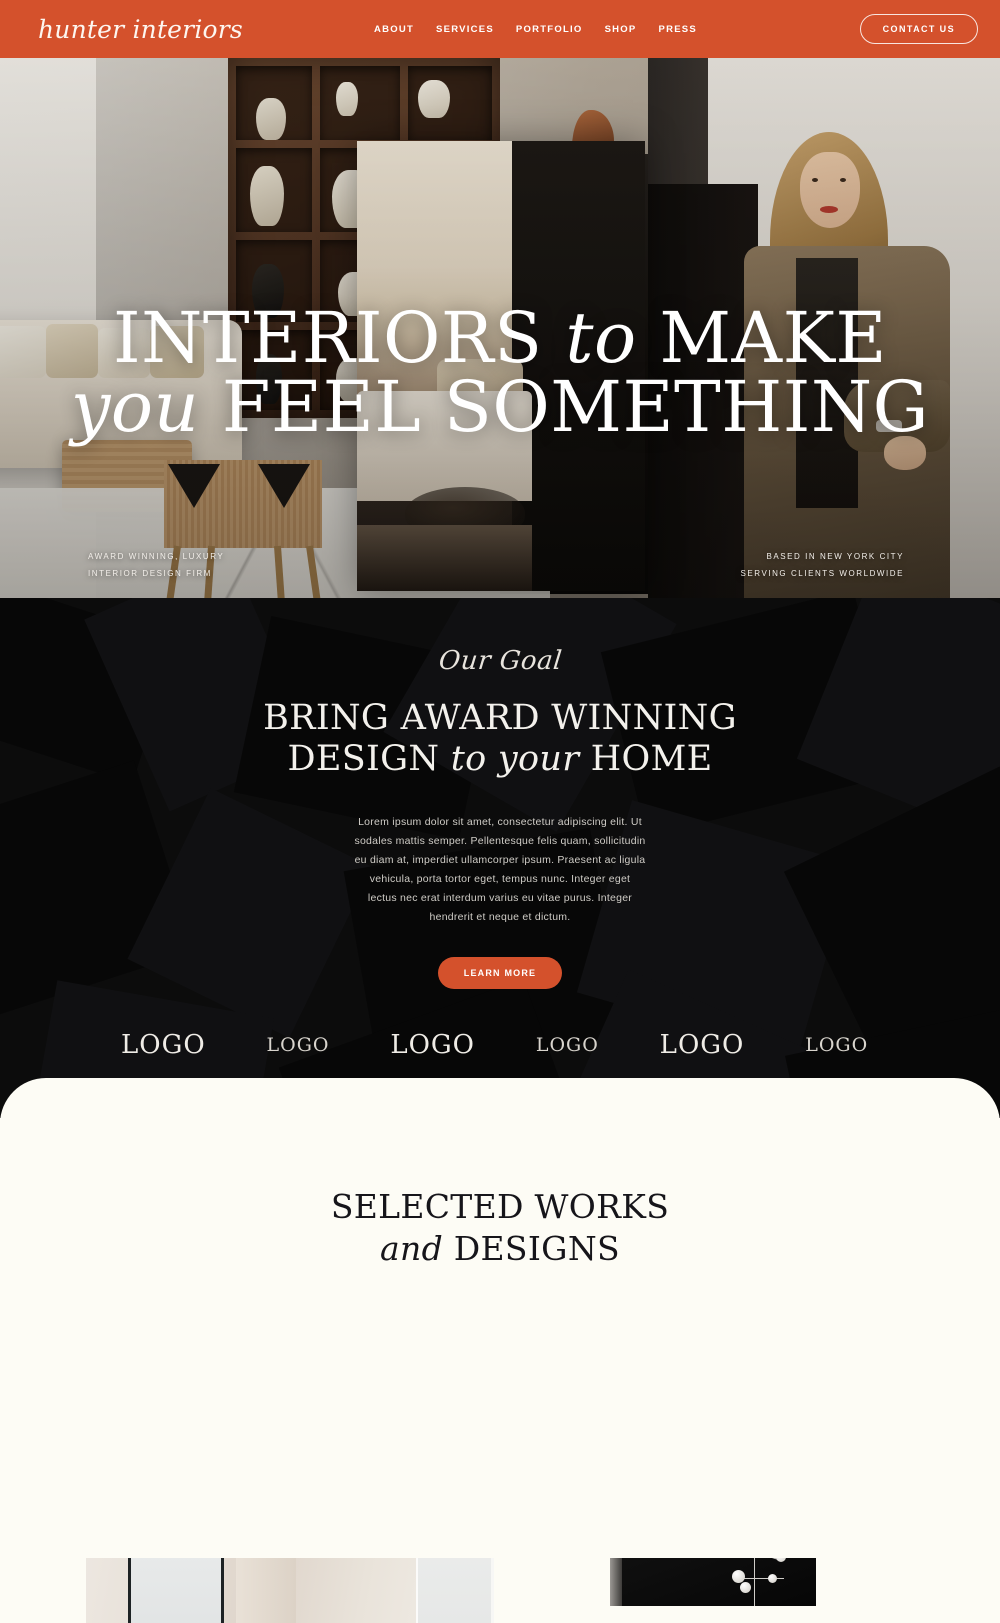 The image size is (1000, 1623). Describe the element at coordinates (432, 1045) in the screenshot. I see `client-logo-3: LOGO` at that location.